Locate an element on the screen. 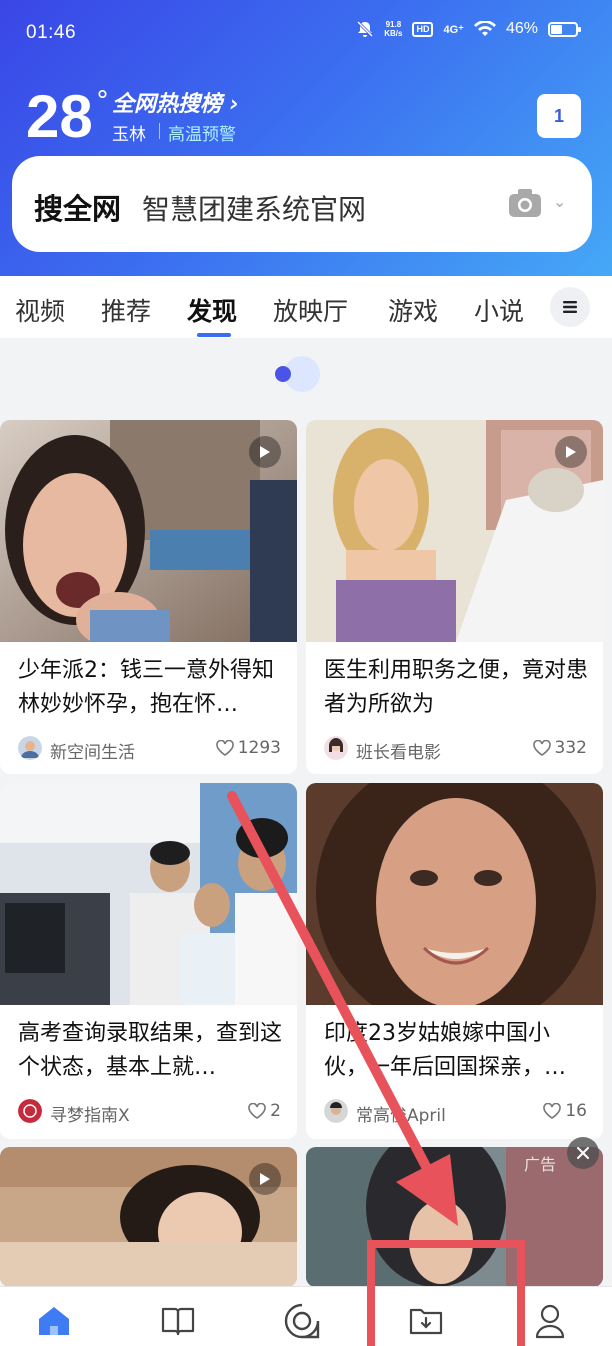 This screenshot has height=1346, width=612. status-bar: 01:46 91.8 KB/s HD 4G⁺ 46% is located at coordinates (306, 33).